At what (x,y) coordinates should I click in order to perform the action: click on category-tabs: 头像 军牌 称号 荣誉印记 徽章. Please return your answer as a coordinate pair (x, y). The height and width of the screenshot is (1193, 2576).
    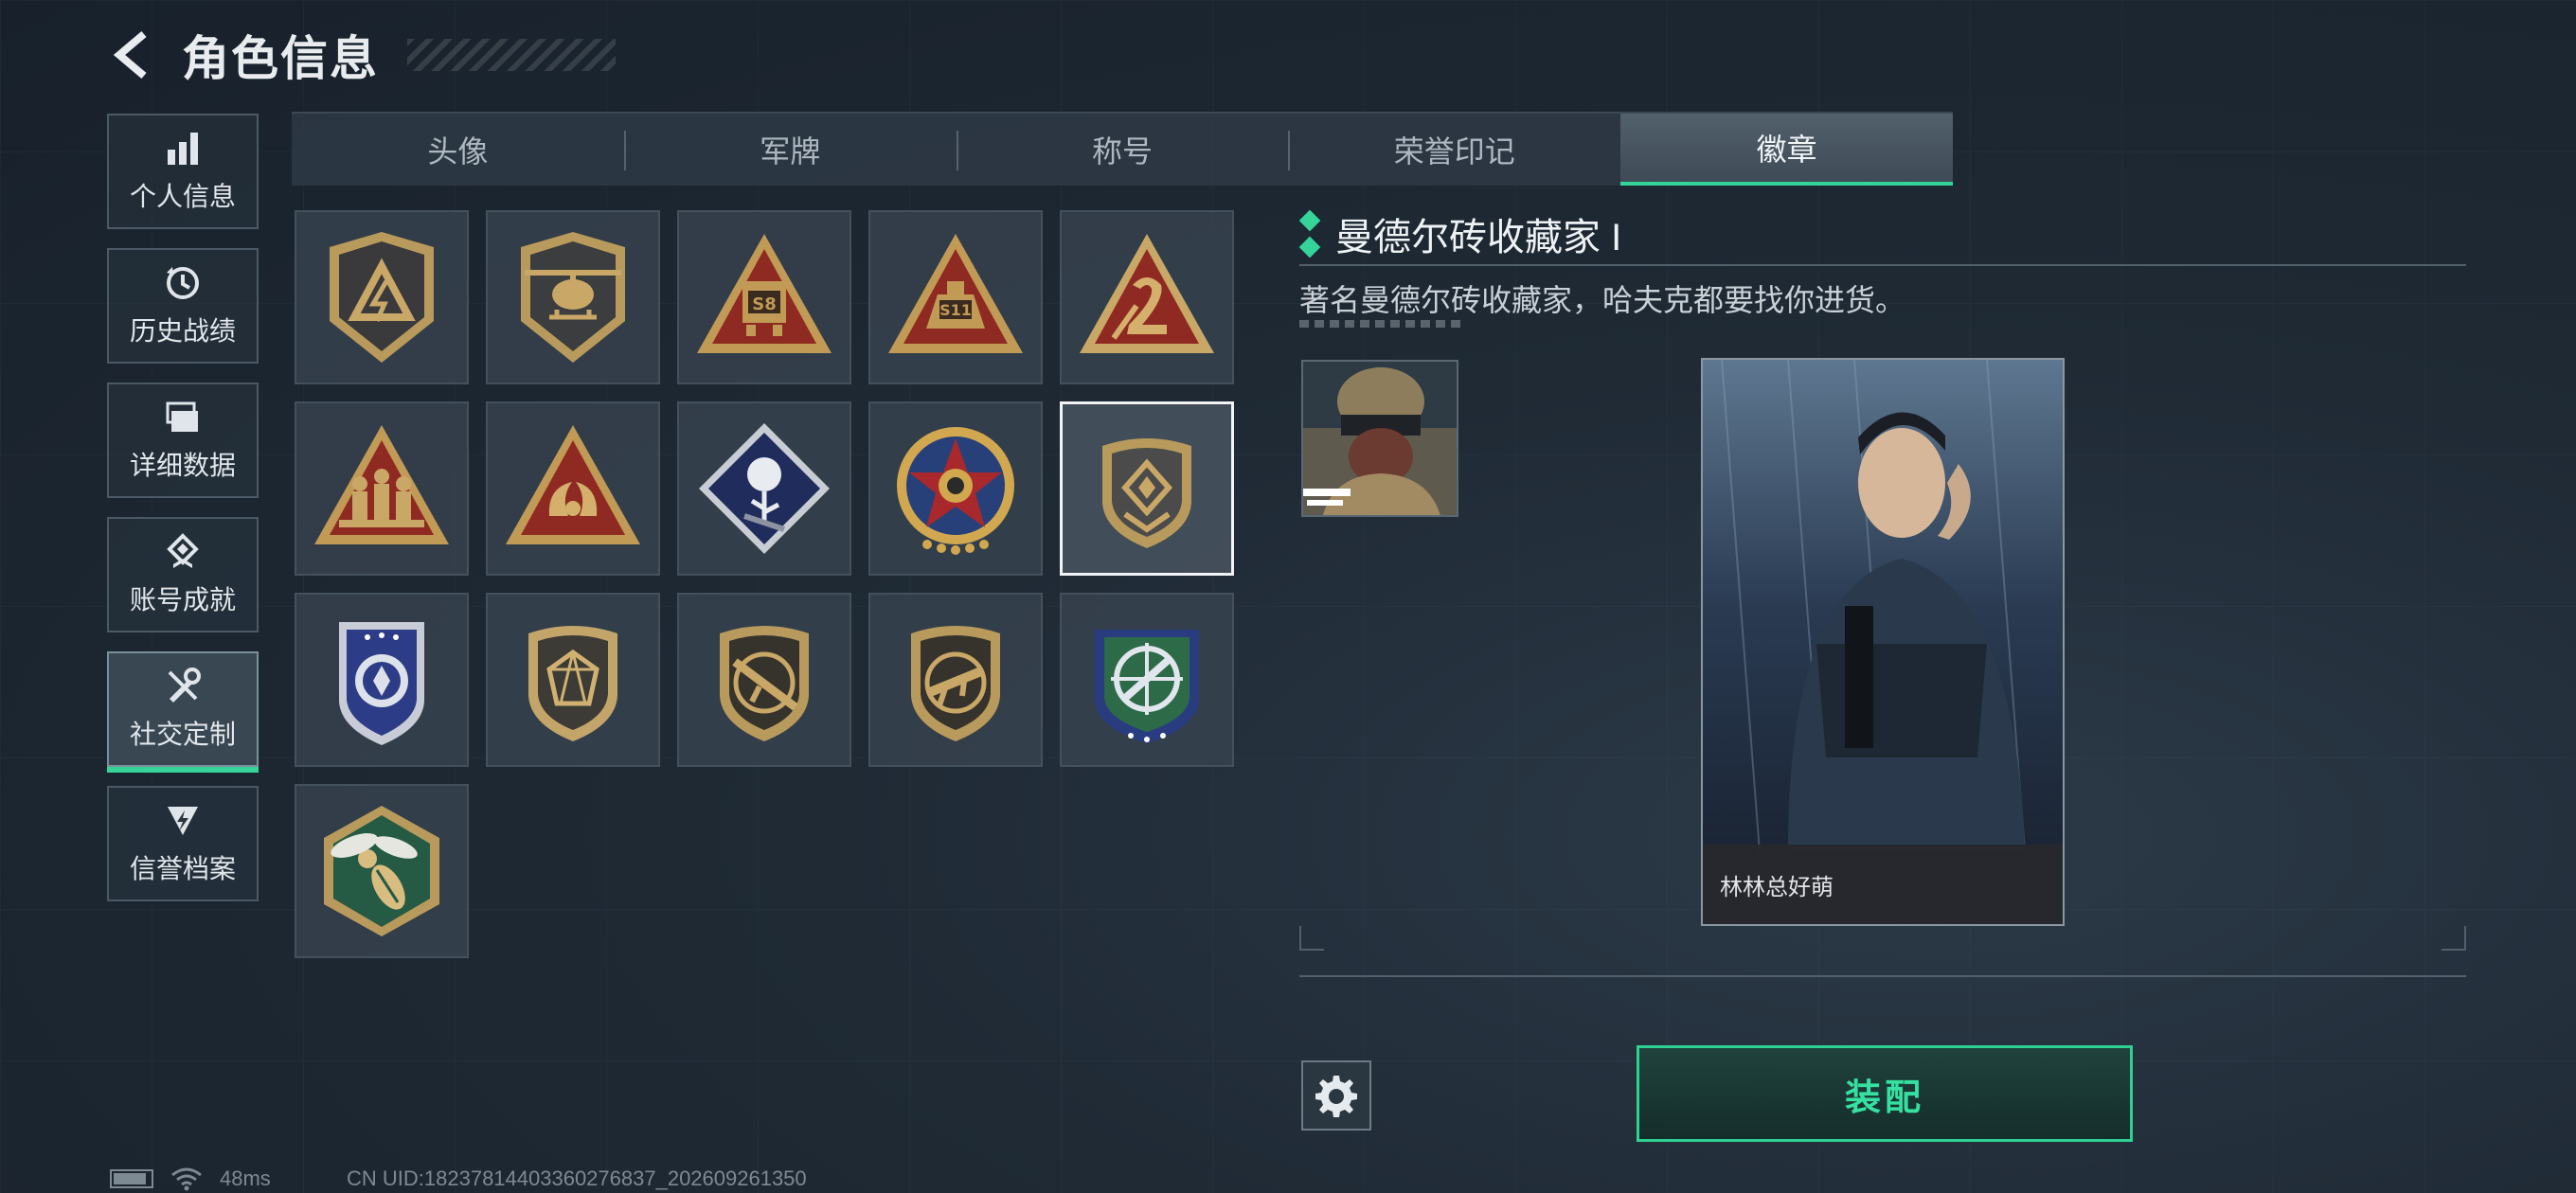
    Looking at the image, I should click on (1122, 149).